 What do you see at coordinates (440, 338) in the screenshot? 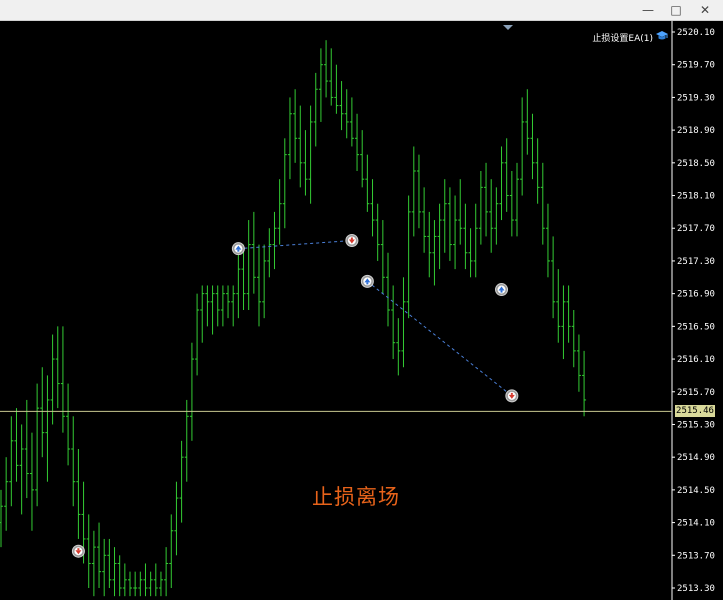
I see `trade-connector-line` at bounding box center [440, 338].